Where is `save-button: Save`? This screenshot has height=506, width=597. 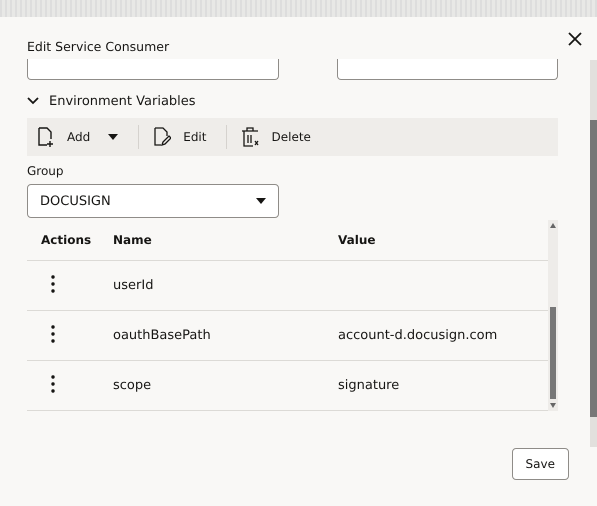
save-button: Save is located at coordinates (540, 464).